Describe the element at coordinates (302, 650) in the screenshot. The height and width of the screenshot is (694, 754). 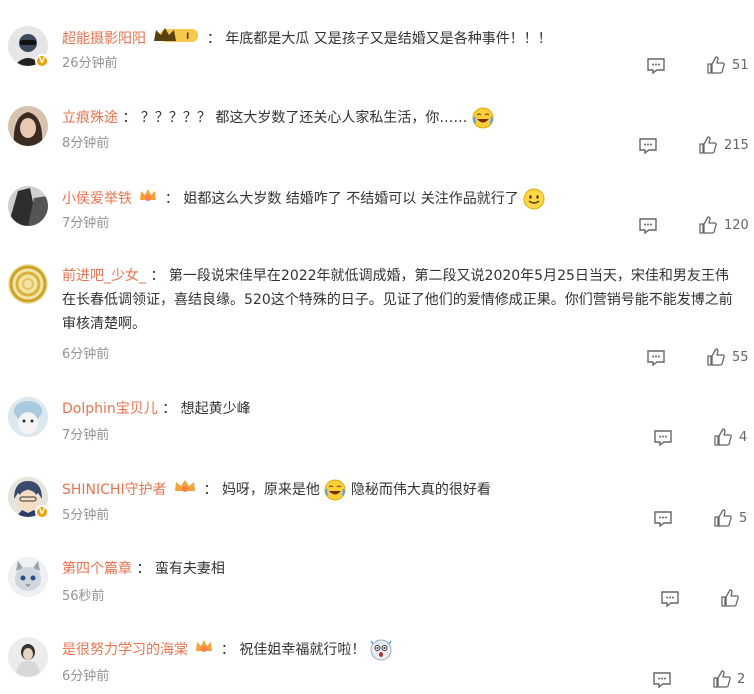
I see `comment-text: 祝佳姐幸福就行啦！` at that location.